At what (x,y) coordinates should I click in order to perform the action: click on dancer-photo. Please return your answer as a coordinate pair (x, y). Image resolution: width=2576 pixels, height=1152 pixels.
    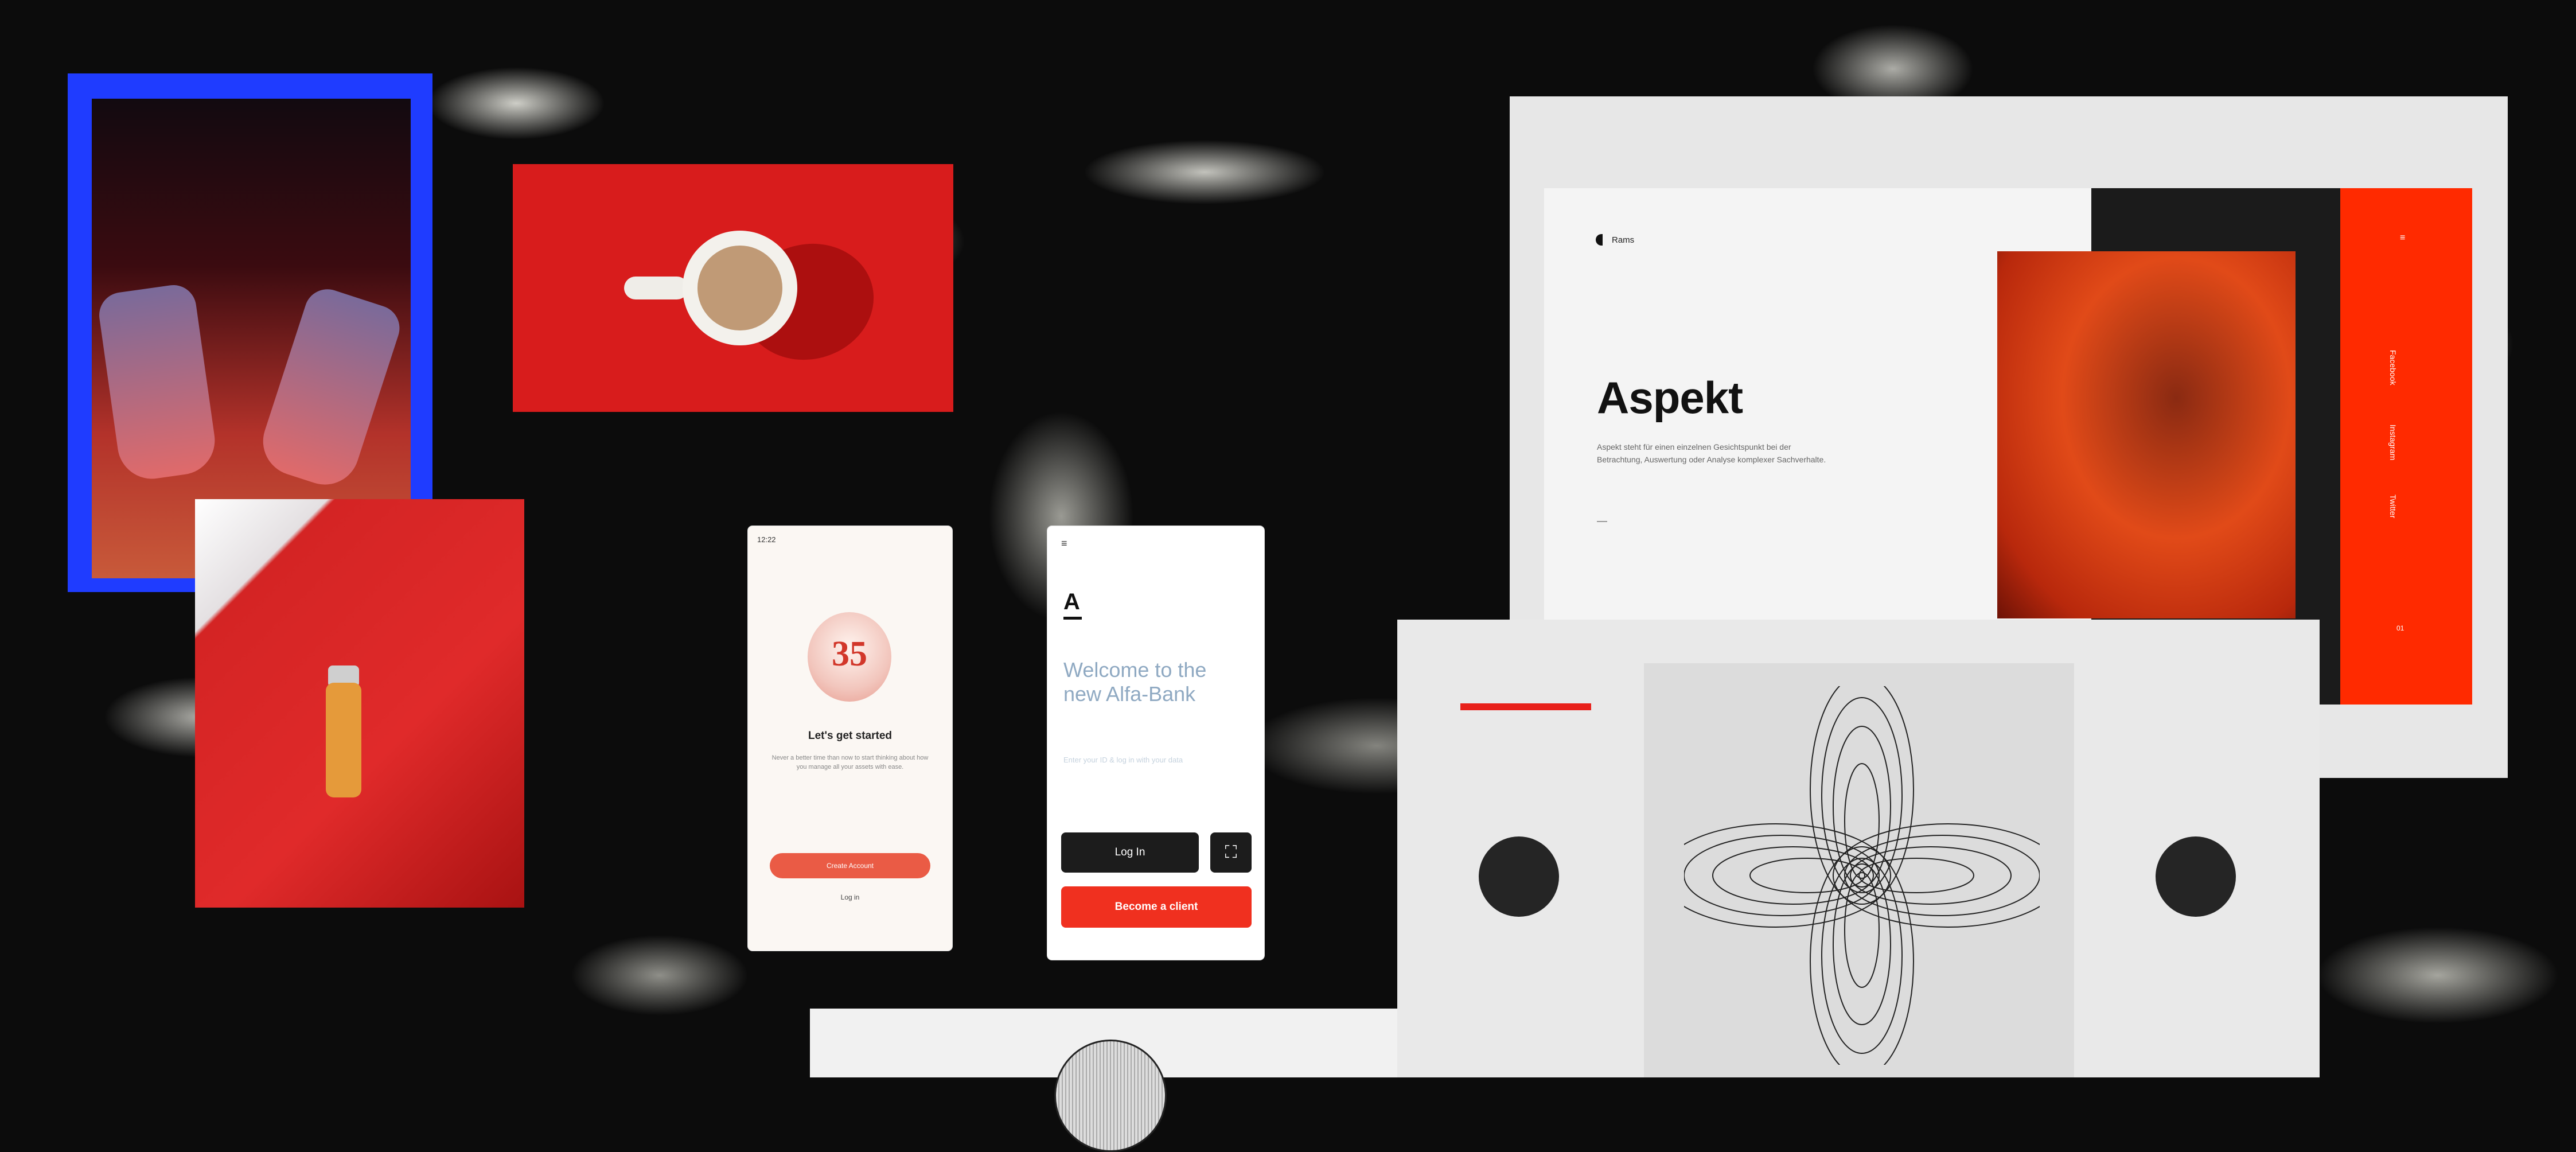
    Looking at the image, I should click on (2147, 435).